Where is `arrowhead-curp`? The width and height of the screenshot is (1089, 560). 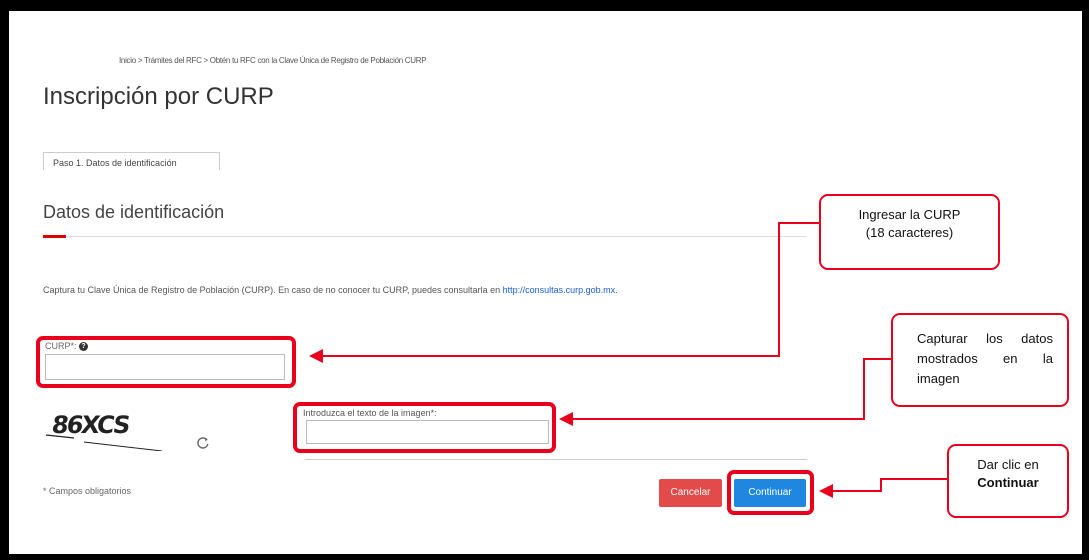 arrowhead-curp is located at coordinates (316, 356).